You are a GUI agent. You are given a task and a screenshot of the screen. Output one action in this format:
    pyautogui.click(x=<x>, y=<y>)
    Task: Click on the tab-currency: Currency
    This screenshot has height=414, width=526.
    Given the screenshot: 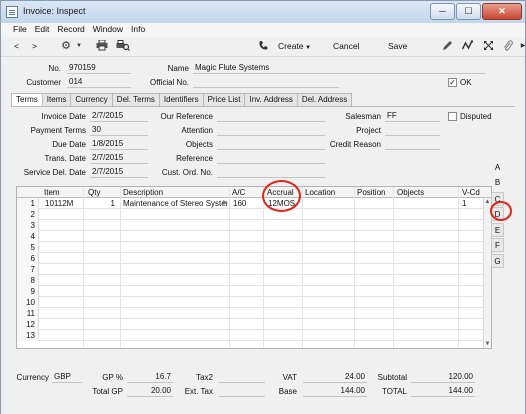 What is the action you would take?
    pyautogui.click(x=91, y=99)
    